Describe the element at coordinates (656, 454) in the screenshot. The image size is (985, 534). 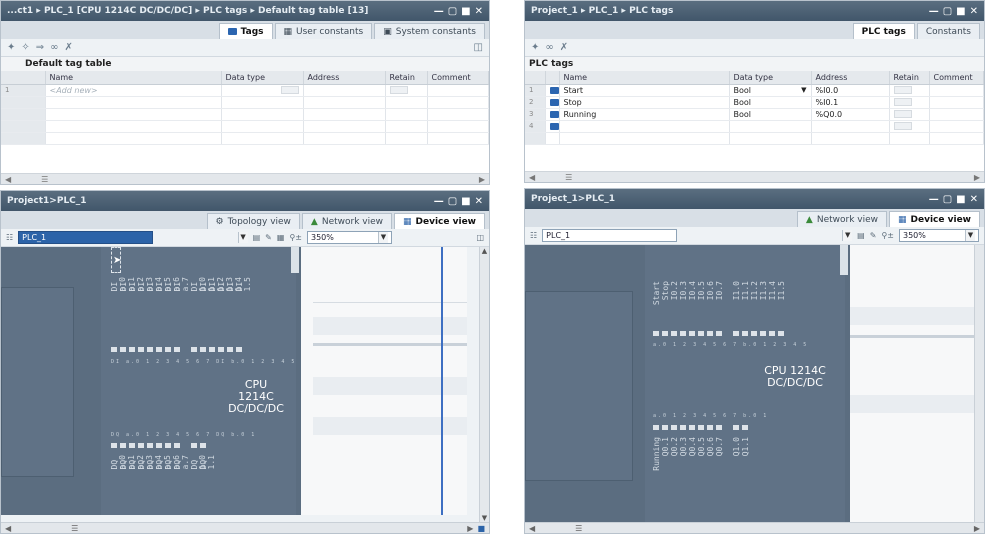
I see `io-channel-label: Running` at that location.